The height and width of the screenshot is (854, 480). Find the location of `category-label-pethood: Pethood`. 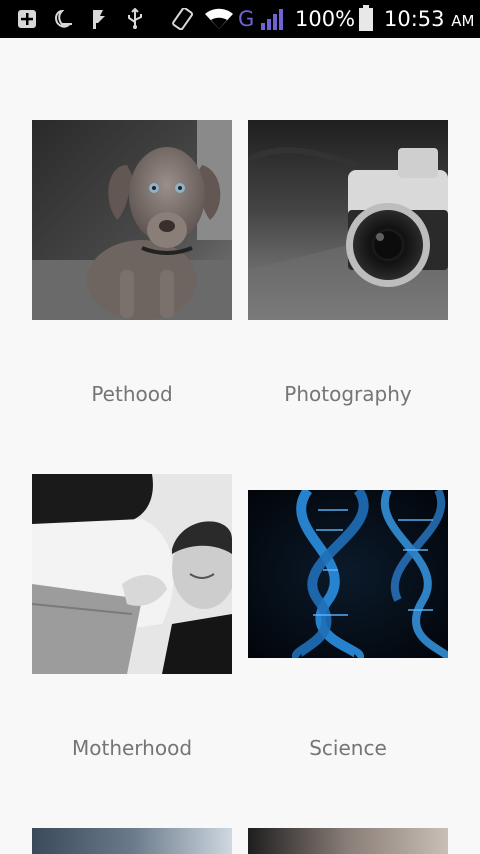

category-label-pethood: Pethood is located at coordinates (132, 394).